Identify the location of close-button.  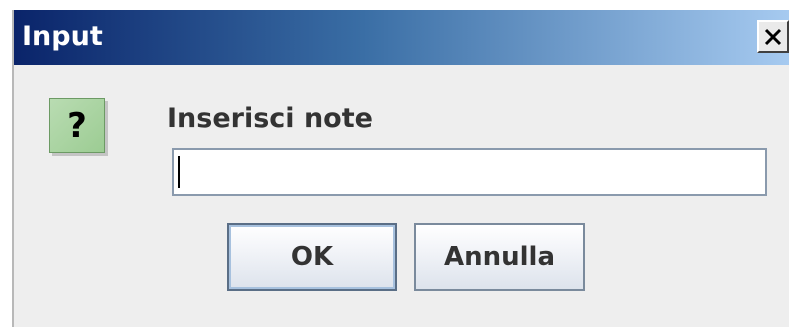
(773, 36).